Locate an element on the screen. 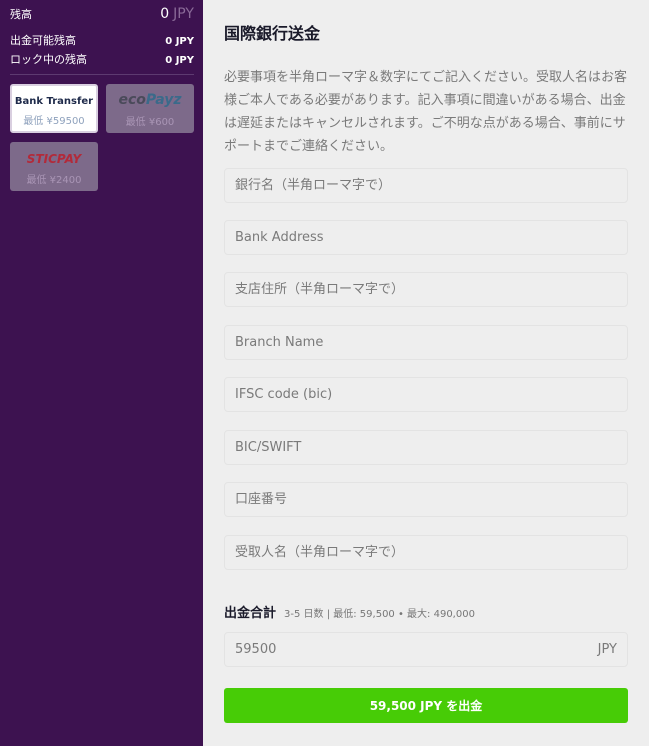 Image resolution: width=649 pixels, height=746 pixels. locked-value: 0 JPY is located at coordinates (179, 60).